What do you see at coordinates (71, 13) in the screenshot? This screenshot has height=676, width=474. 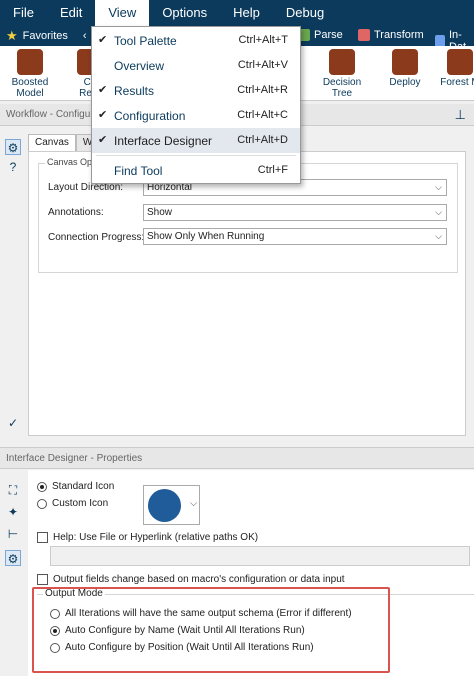 I see `menu-edit: Edit` at bounding box center [71, 13].